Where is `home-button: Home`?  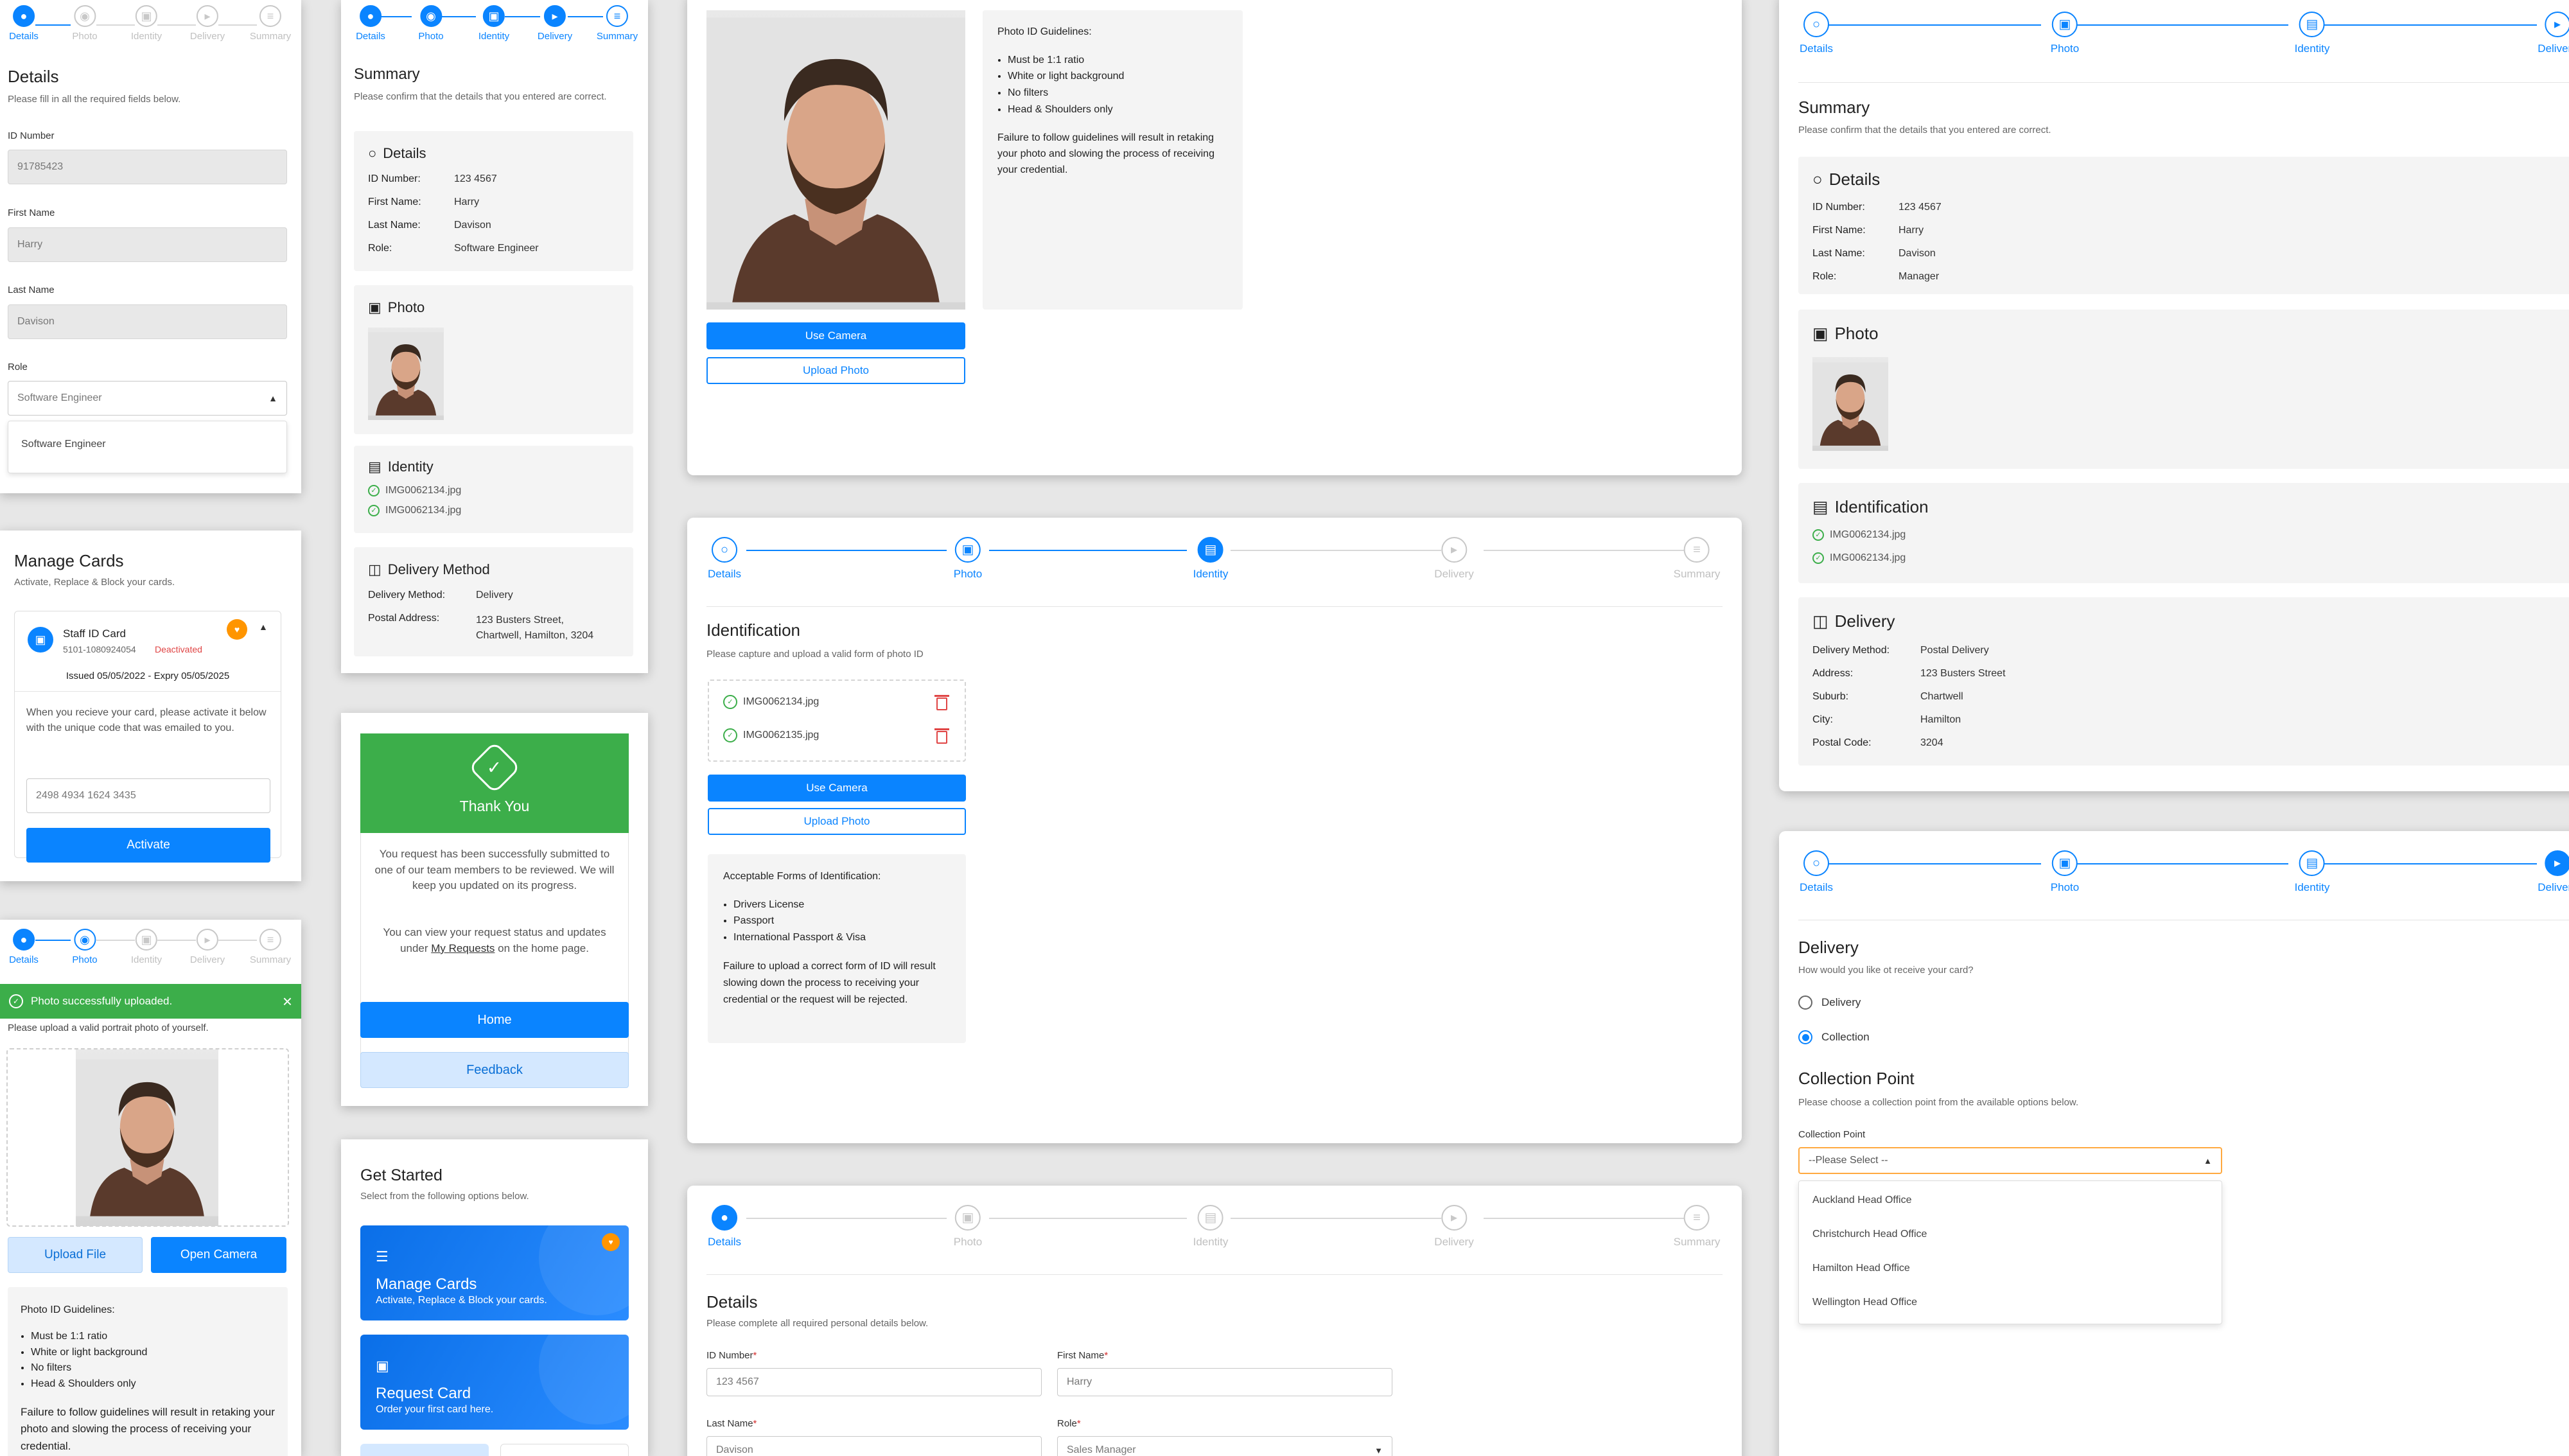 home-button: Home is located at coordinates (494, 1020).